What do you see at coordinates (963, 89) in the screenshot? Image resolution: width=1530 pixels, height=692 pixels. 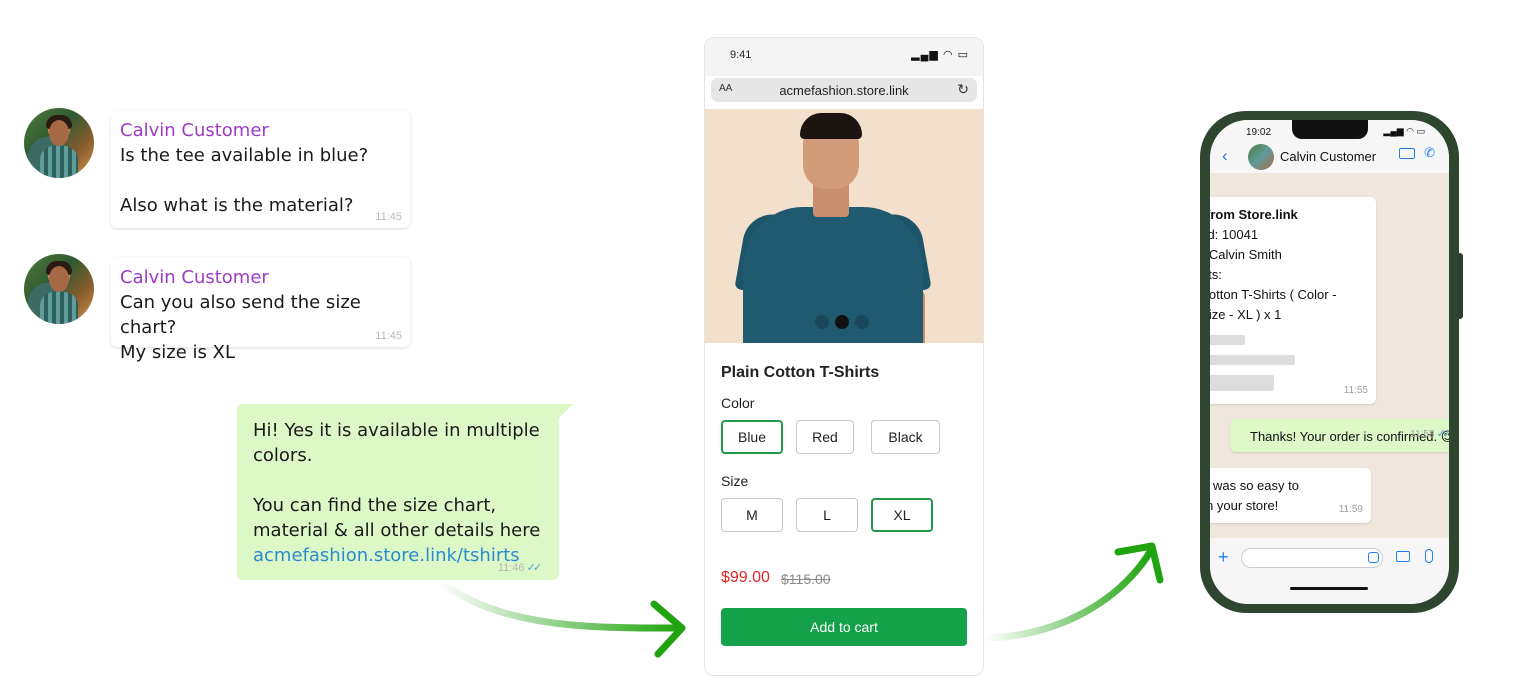 I see `reload-icon: ↻` at bounding box center [963, 89].